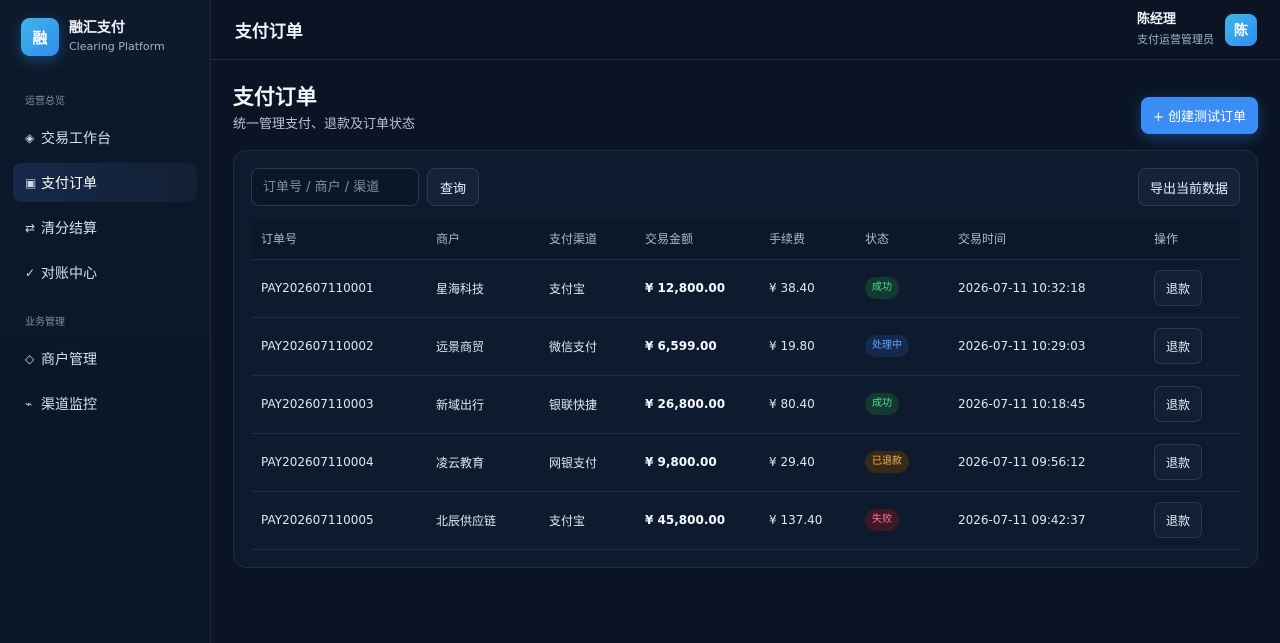 The image size is (1280, 643). Describe the element at coordinates (338, 520) in the screenshot. I see `order-id: PAY202607110005` at that location.